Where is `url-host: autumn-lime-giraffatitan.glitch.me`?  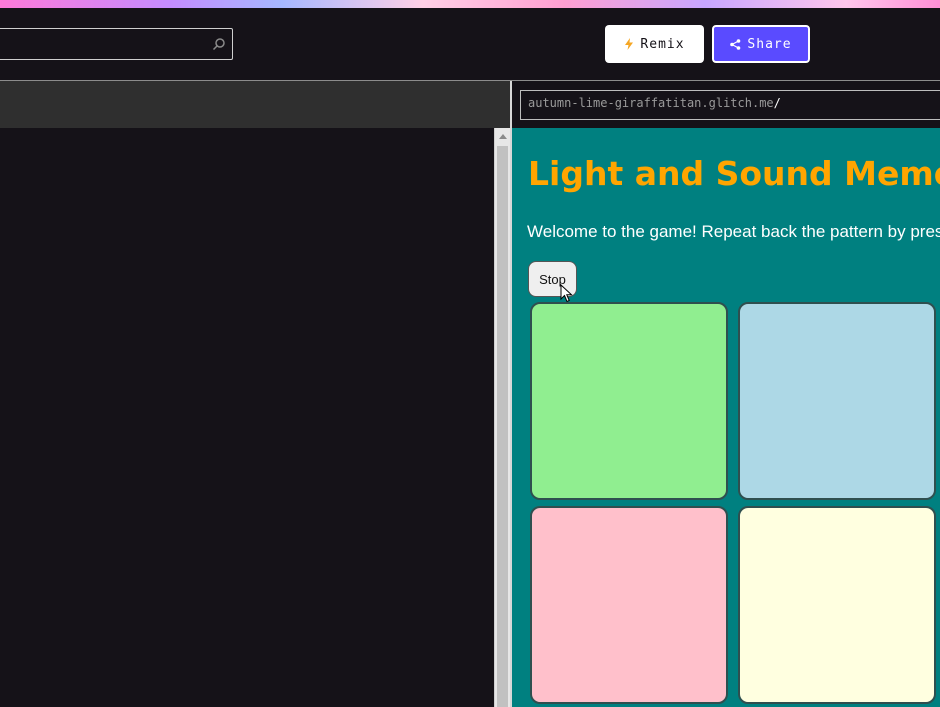 url-host: autumn-lime-giraffatitan.glitch.me is located at coordinates (651, 103).